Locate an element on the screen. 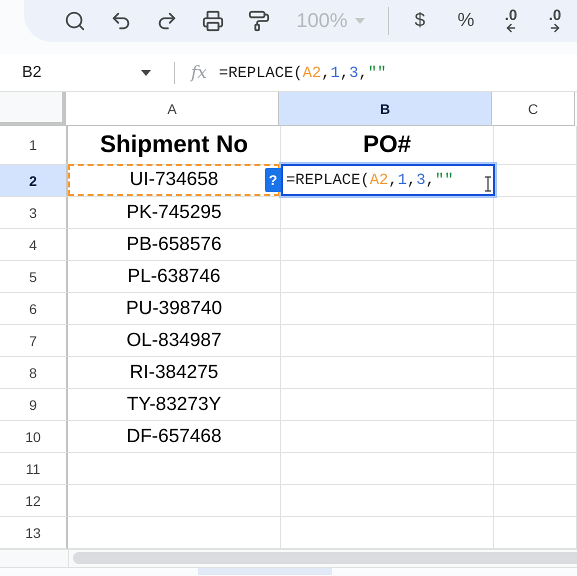 The height and width of the screenshot is (576, 577). cell-editor: =REPLACE(A2,1,3,"" is located at coordinates (388, 180).